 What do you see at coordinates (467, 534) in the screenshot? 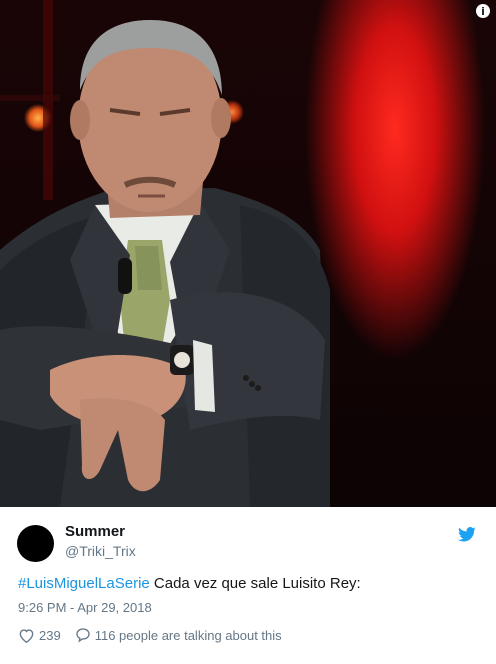
I see `twitter-bird-icon` at bounding box center [467, 534].